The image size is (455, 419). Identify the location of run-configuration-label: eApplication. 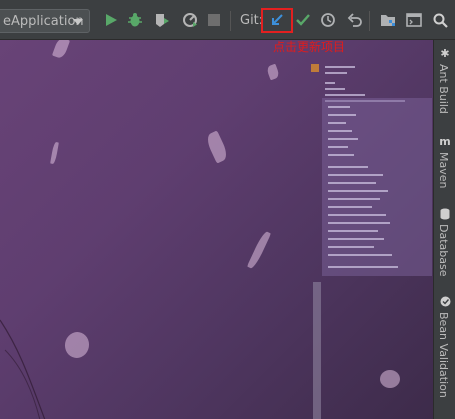
(43, 21).